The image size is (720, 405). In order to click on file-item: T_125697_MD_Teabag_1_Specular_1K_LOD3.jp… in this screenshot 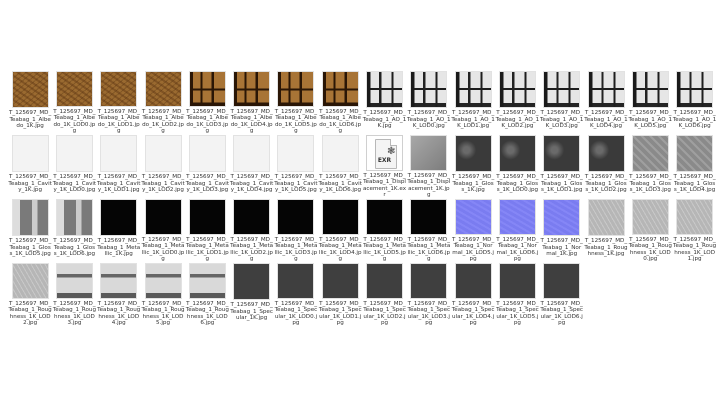, I will do `click(429, 295)`.